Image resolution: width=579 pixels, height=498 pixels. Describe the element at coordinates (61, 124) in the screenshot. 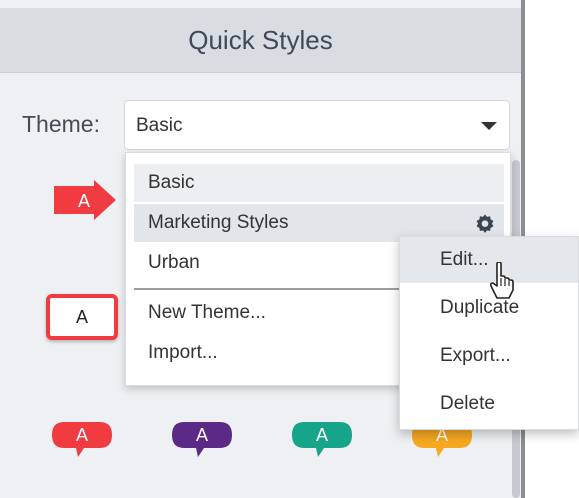

I see `theme-label: Theme:` at that location.